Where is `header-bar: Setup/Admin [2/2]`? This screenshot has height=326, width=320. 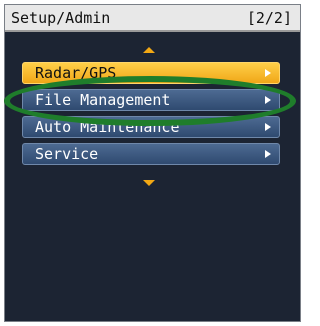
header-bar: Setup/Admin [2/2] is located at coordinates (152, 18).